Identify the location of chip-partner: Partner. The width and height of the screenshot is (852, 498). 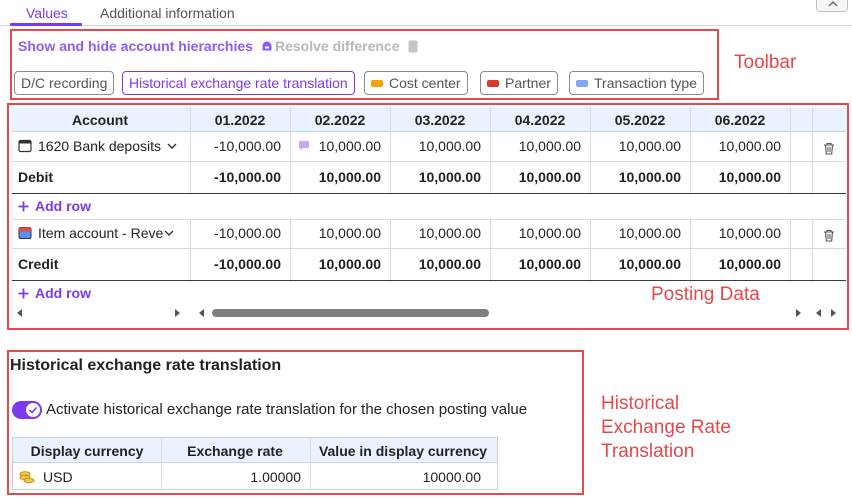
(519, 83).